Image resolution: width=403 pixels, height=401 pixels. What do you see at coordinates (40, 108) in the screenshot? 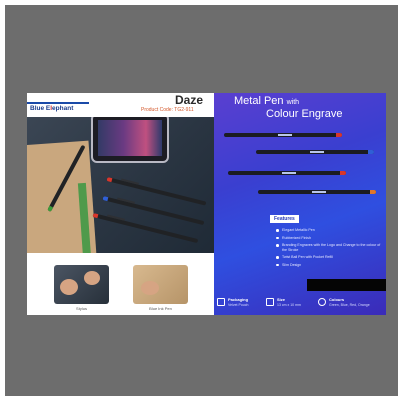
I see `brand-text-part1: Blue E` at bounding box center [40, 108].